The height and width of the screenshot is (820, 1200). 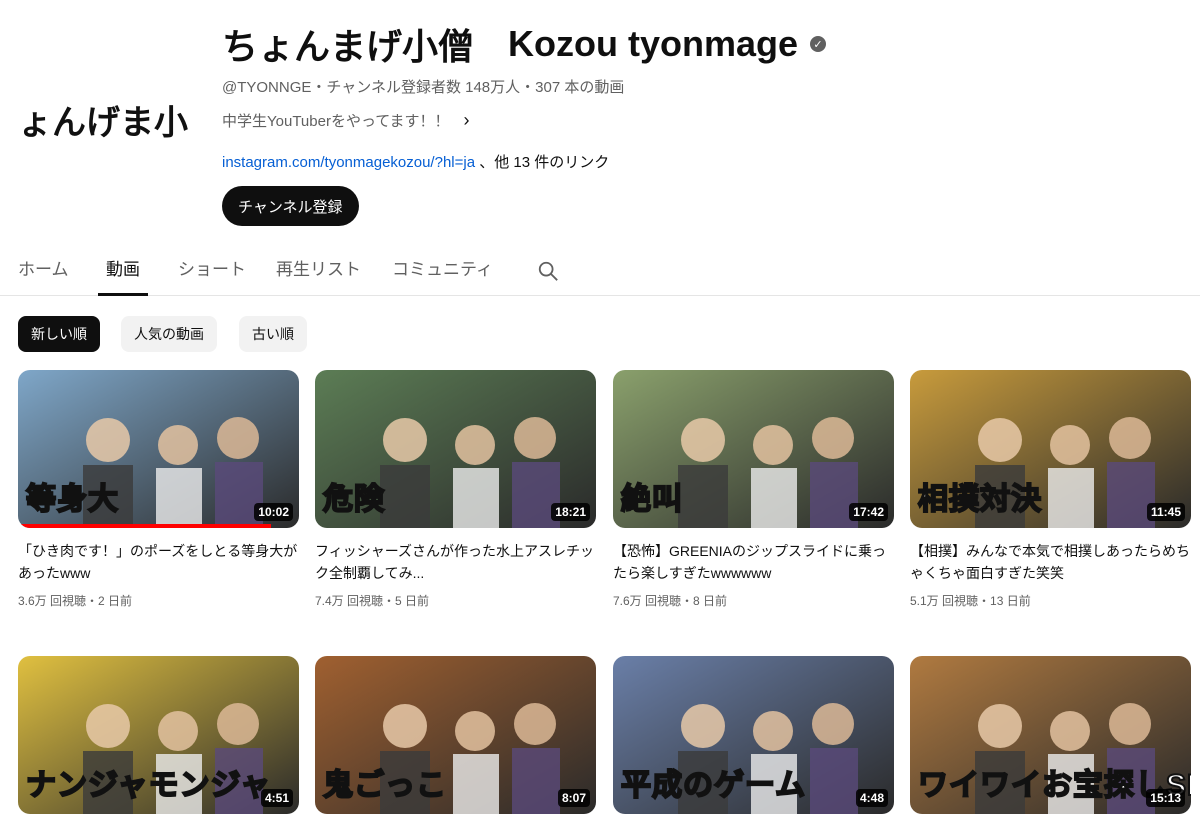 I want to click on video-thumbnail: 危険 18:21, so click(x=455, y=449).